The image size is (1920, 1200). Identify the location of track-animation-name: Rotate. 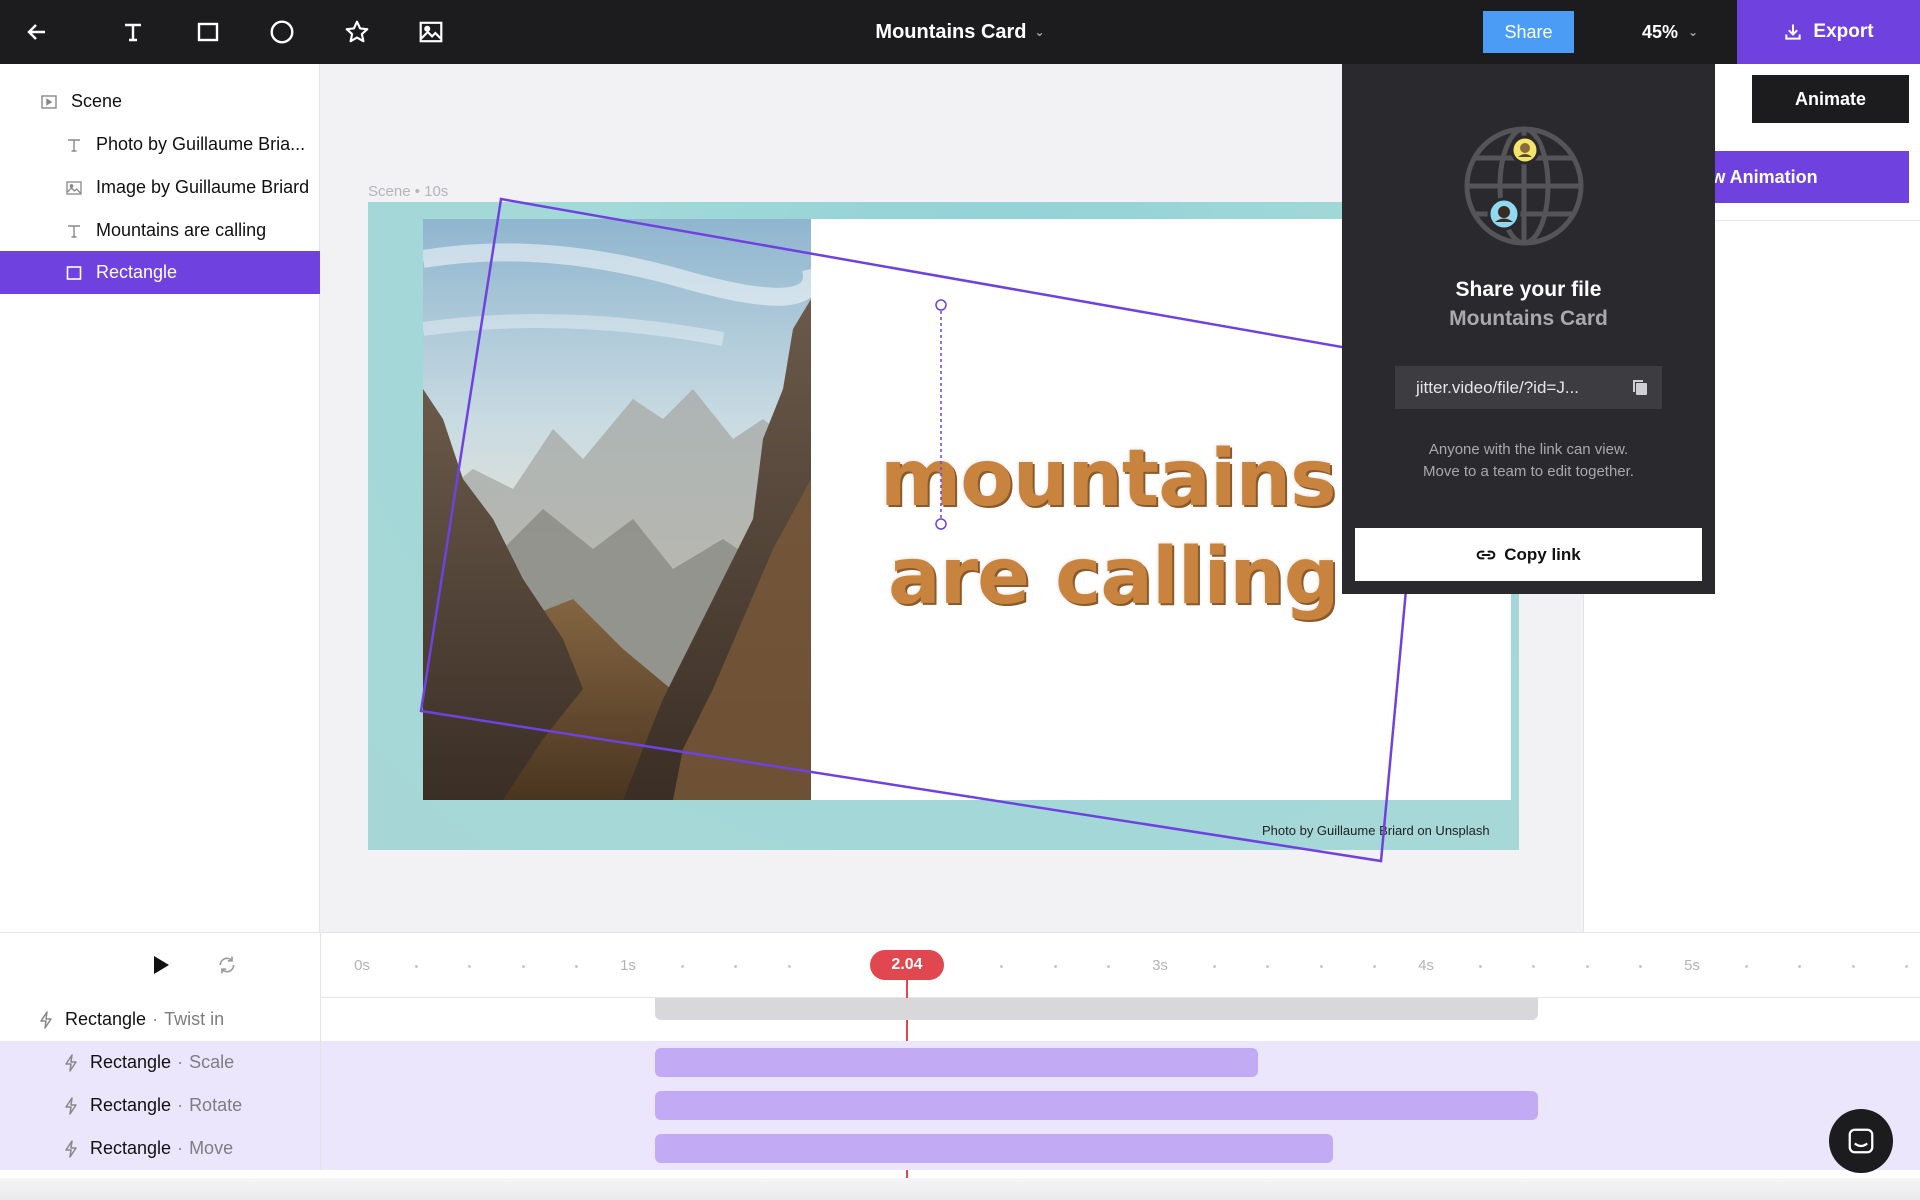
(216, 1105).